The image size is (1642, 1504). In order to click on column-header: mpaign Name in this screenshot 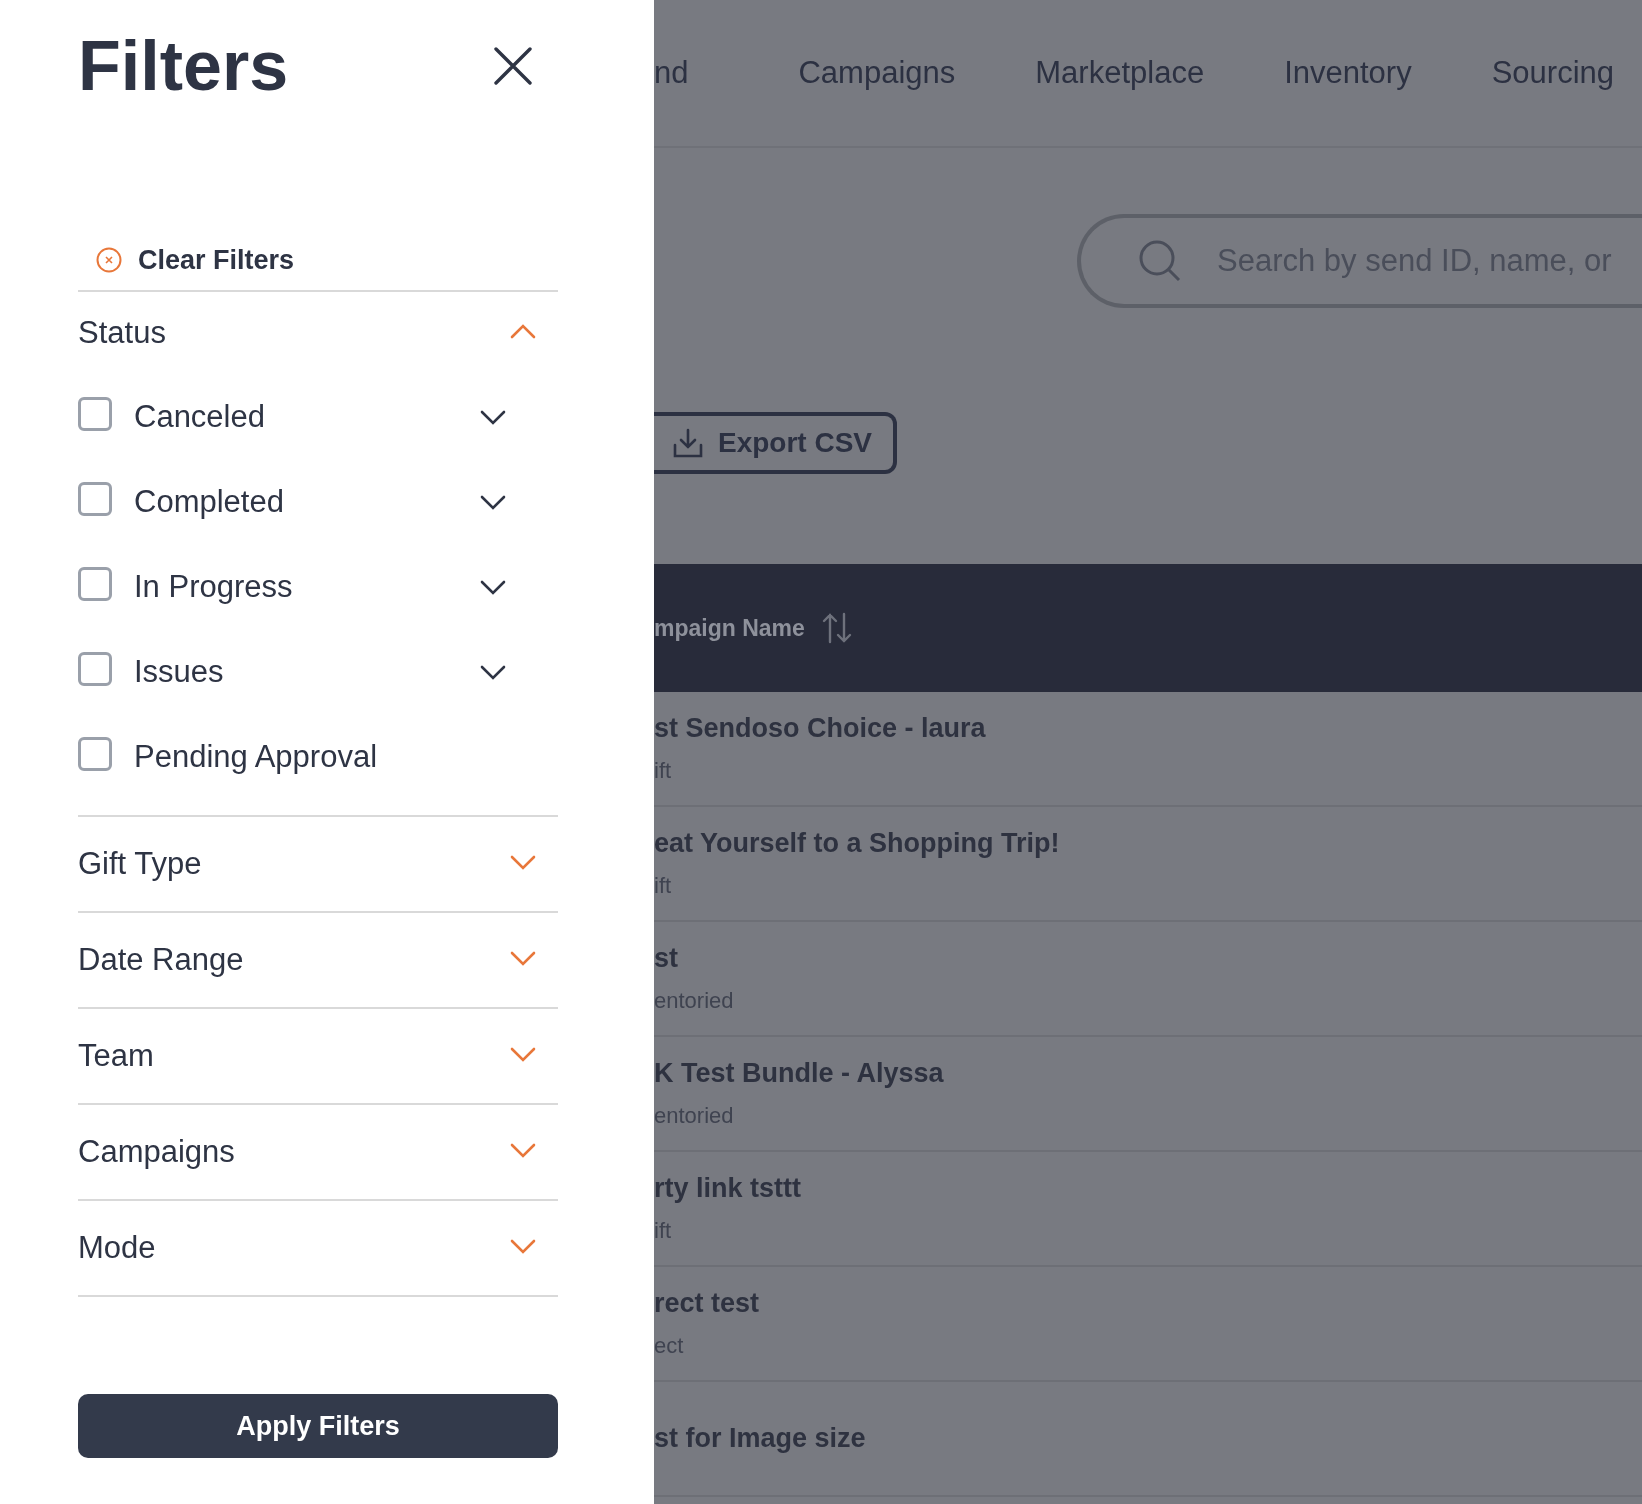, I will do `click(729, 628)`.